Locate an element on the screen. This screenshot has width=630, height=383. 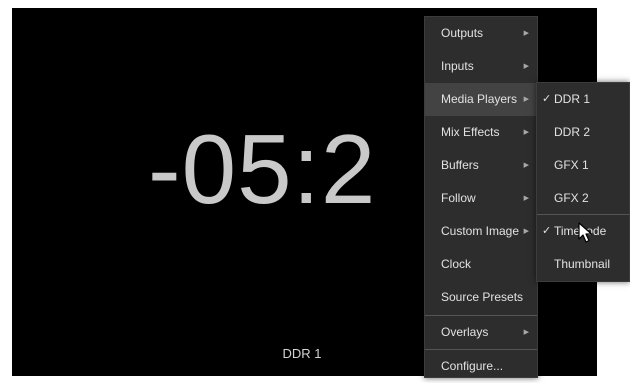
submenu-item-label: GFX 1 is located at coordinates (571, 165).